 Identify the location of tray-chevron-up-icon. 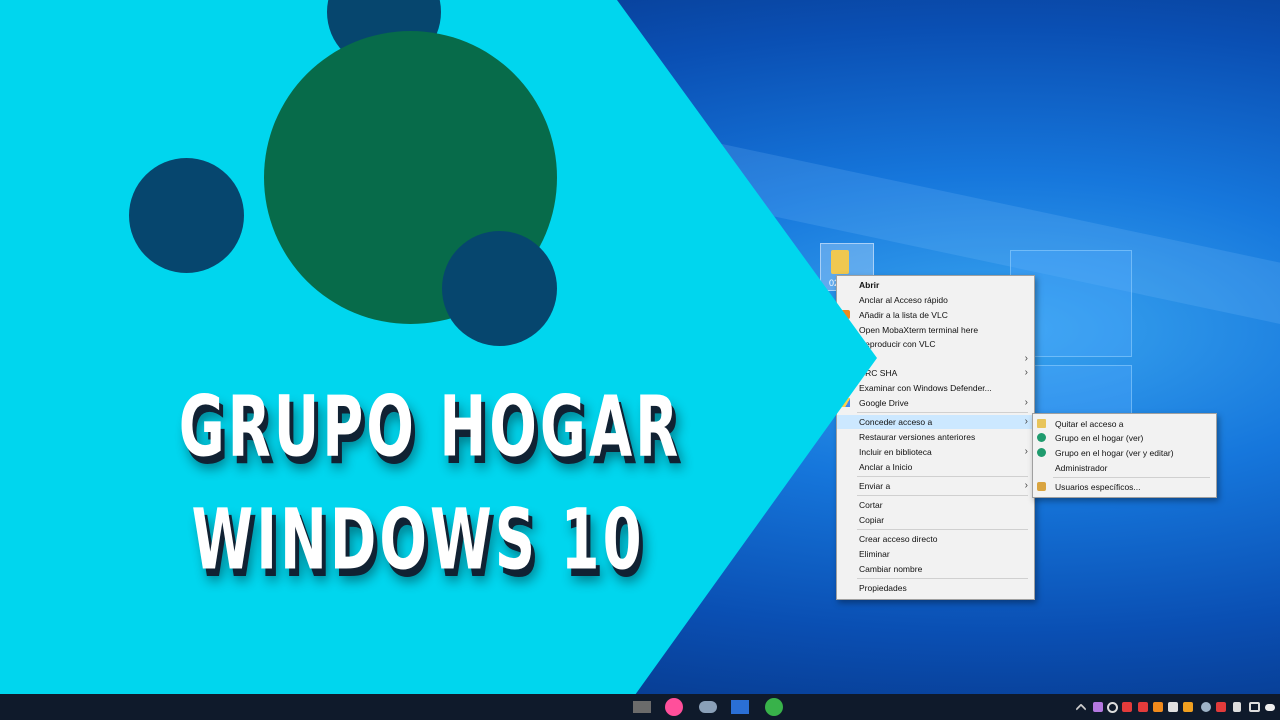
(1081, 709).